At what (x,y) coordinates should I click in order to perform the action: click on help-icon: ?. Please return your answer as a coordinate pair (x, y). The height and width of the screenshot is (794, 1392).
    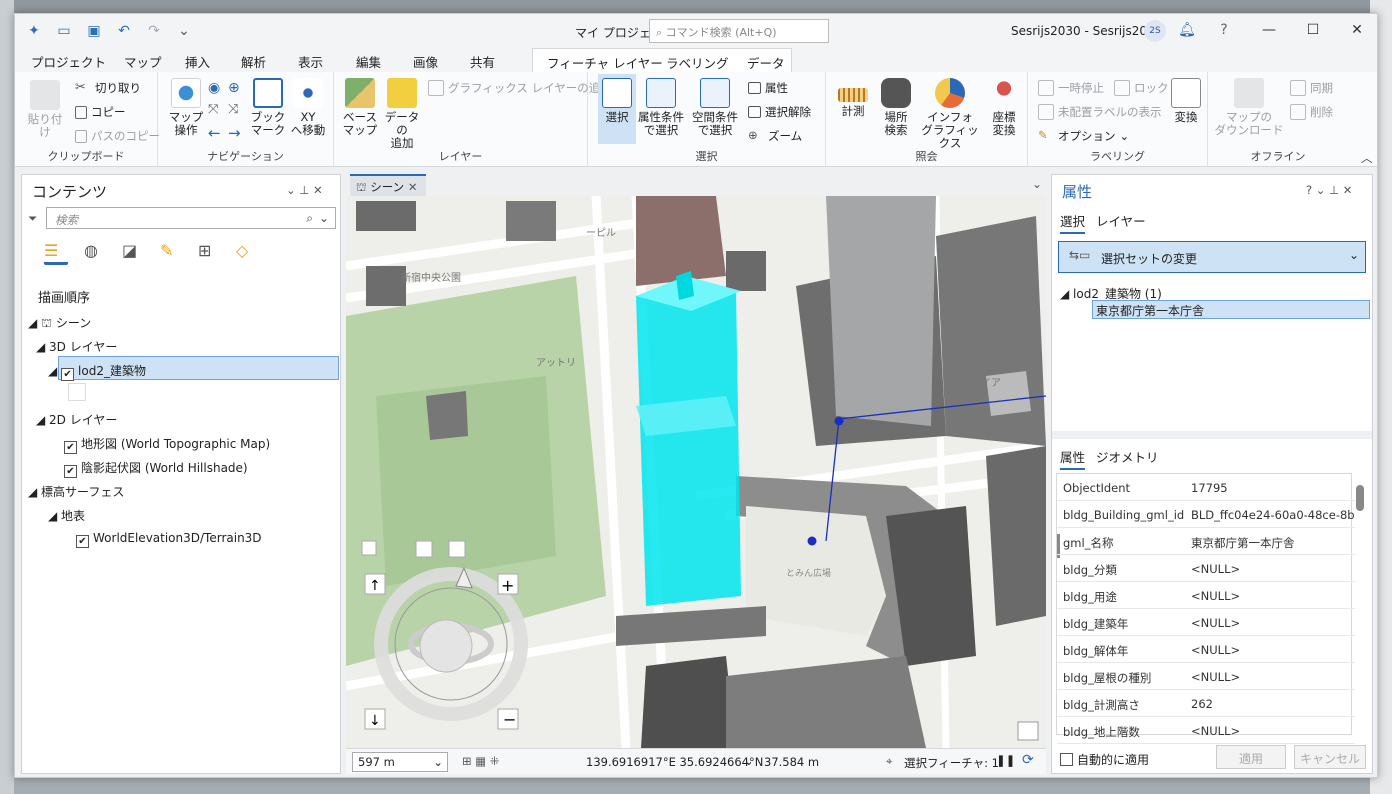
    Looking at the image, I should click on (1224, 30).